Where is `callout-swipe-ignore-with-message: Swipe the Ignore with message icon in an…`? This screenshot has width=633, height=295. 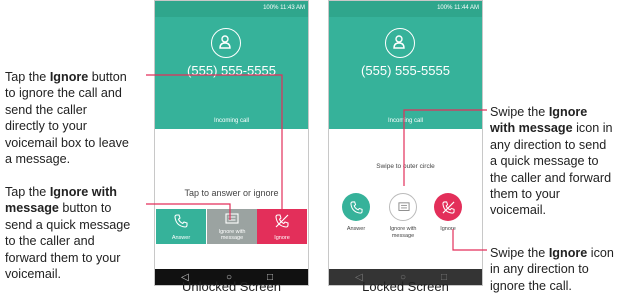
callout-swipe-ignore-with-message: Swipe the Ignore with message icon in an… is located at coordinates (551, 161).